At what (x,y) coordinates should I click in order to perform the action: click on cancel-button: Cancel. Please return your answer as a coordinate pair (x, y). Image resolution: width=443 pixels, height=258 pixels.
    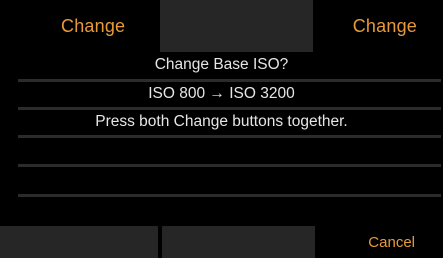
    Looking at the image, I should click on (381, 242).